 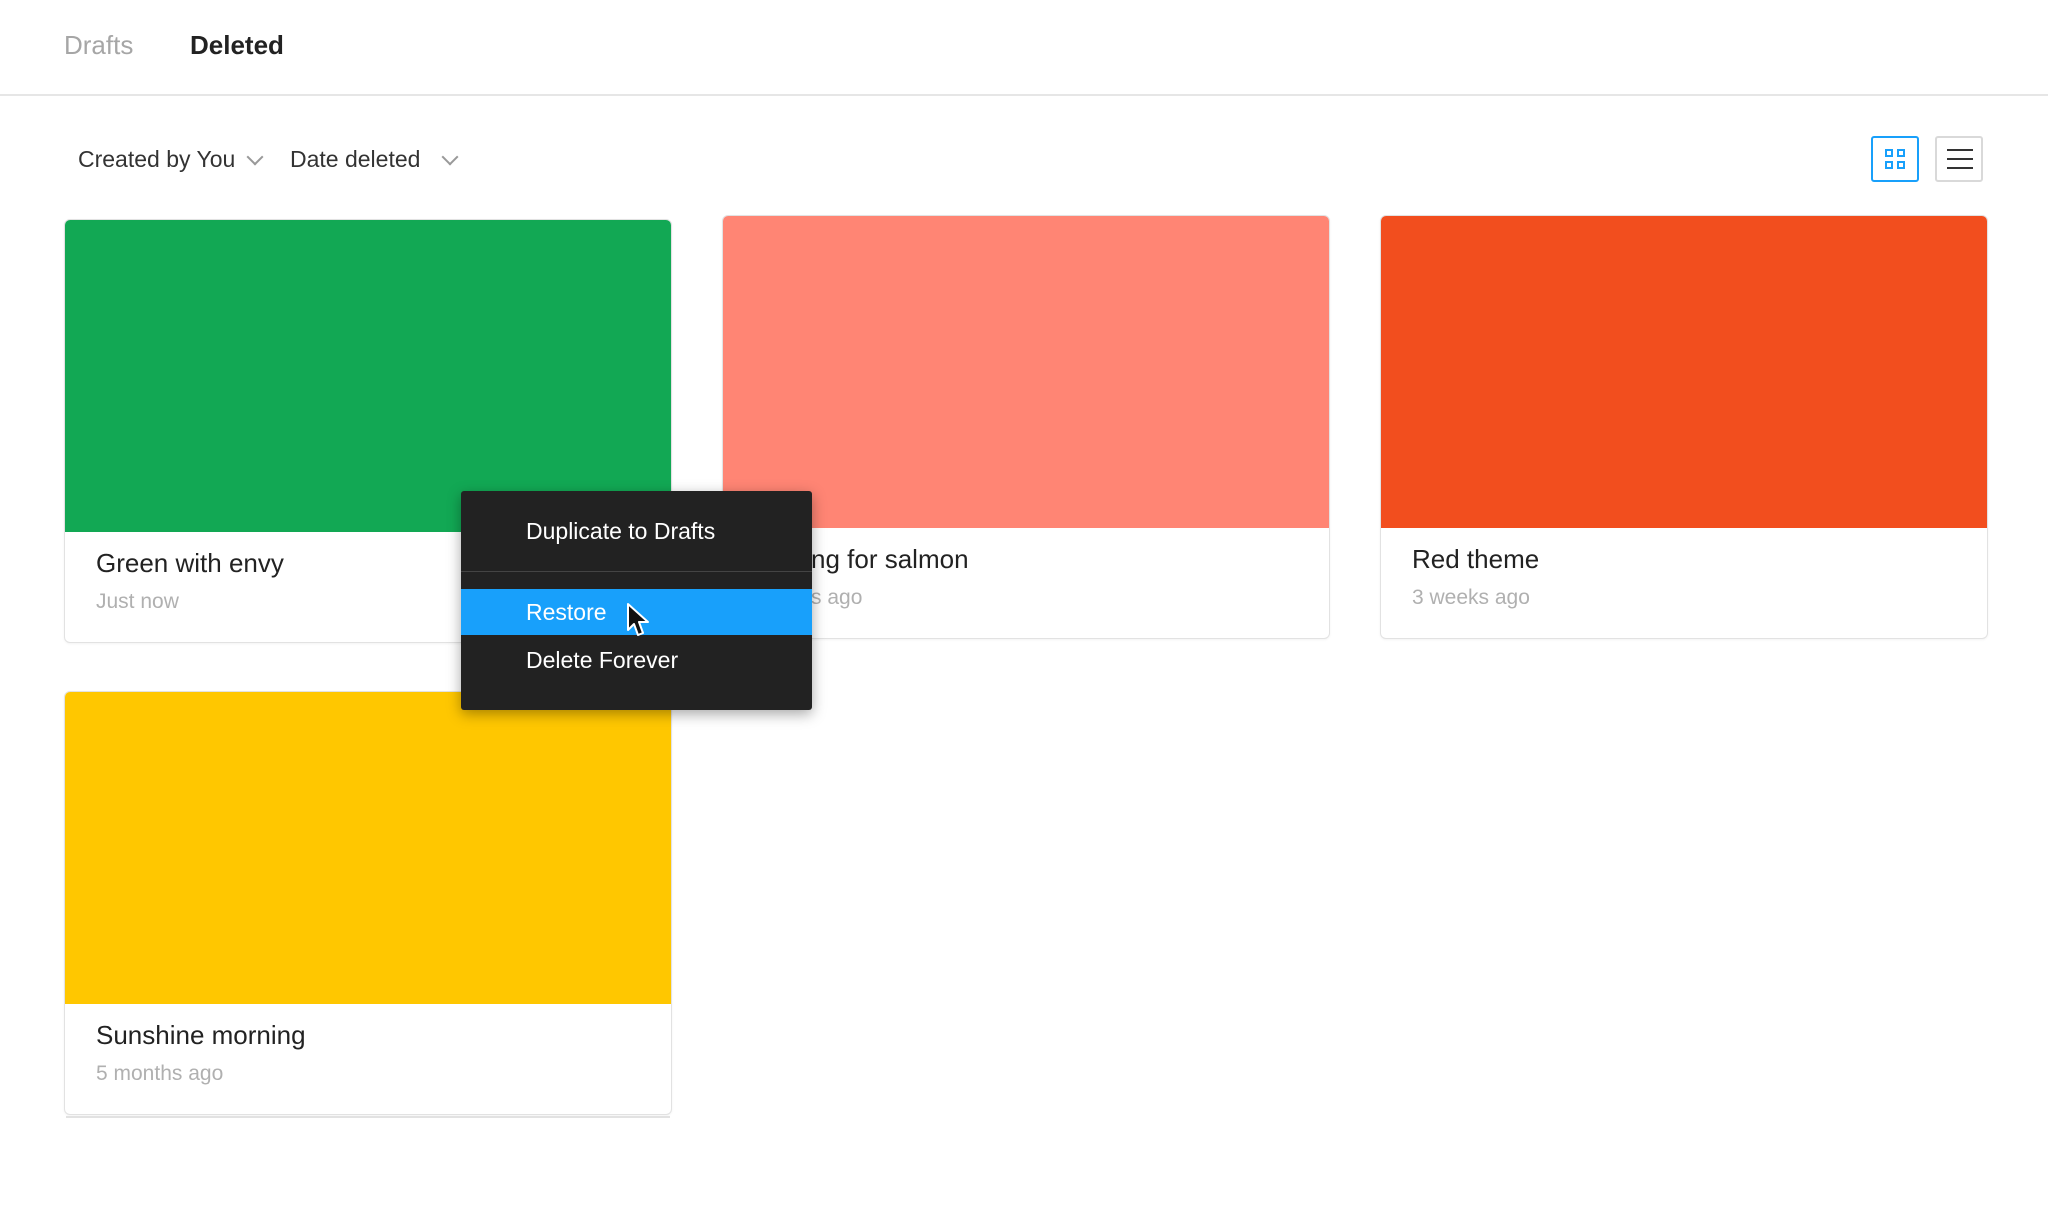 What do you see at coordinates (355, 159) in the screenshot?
I see `sort-label: Date deleted` at bounding box center [355, 159].